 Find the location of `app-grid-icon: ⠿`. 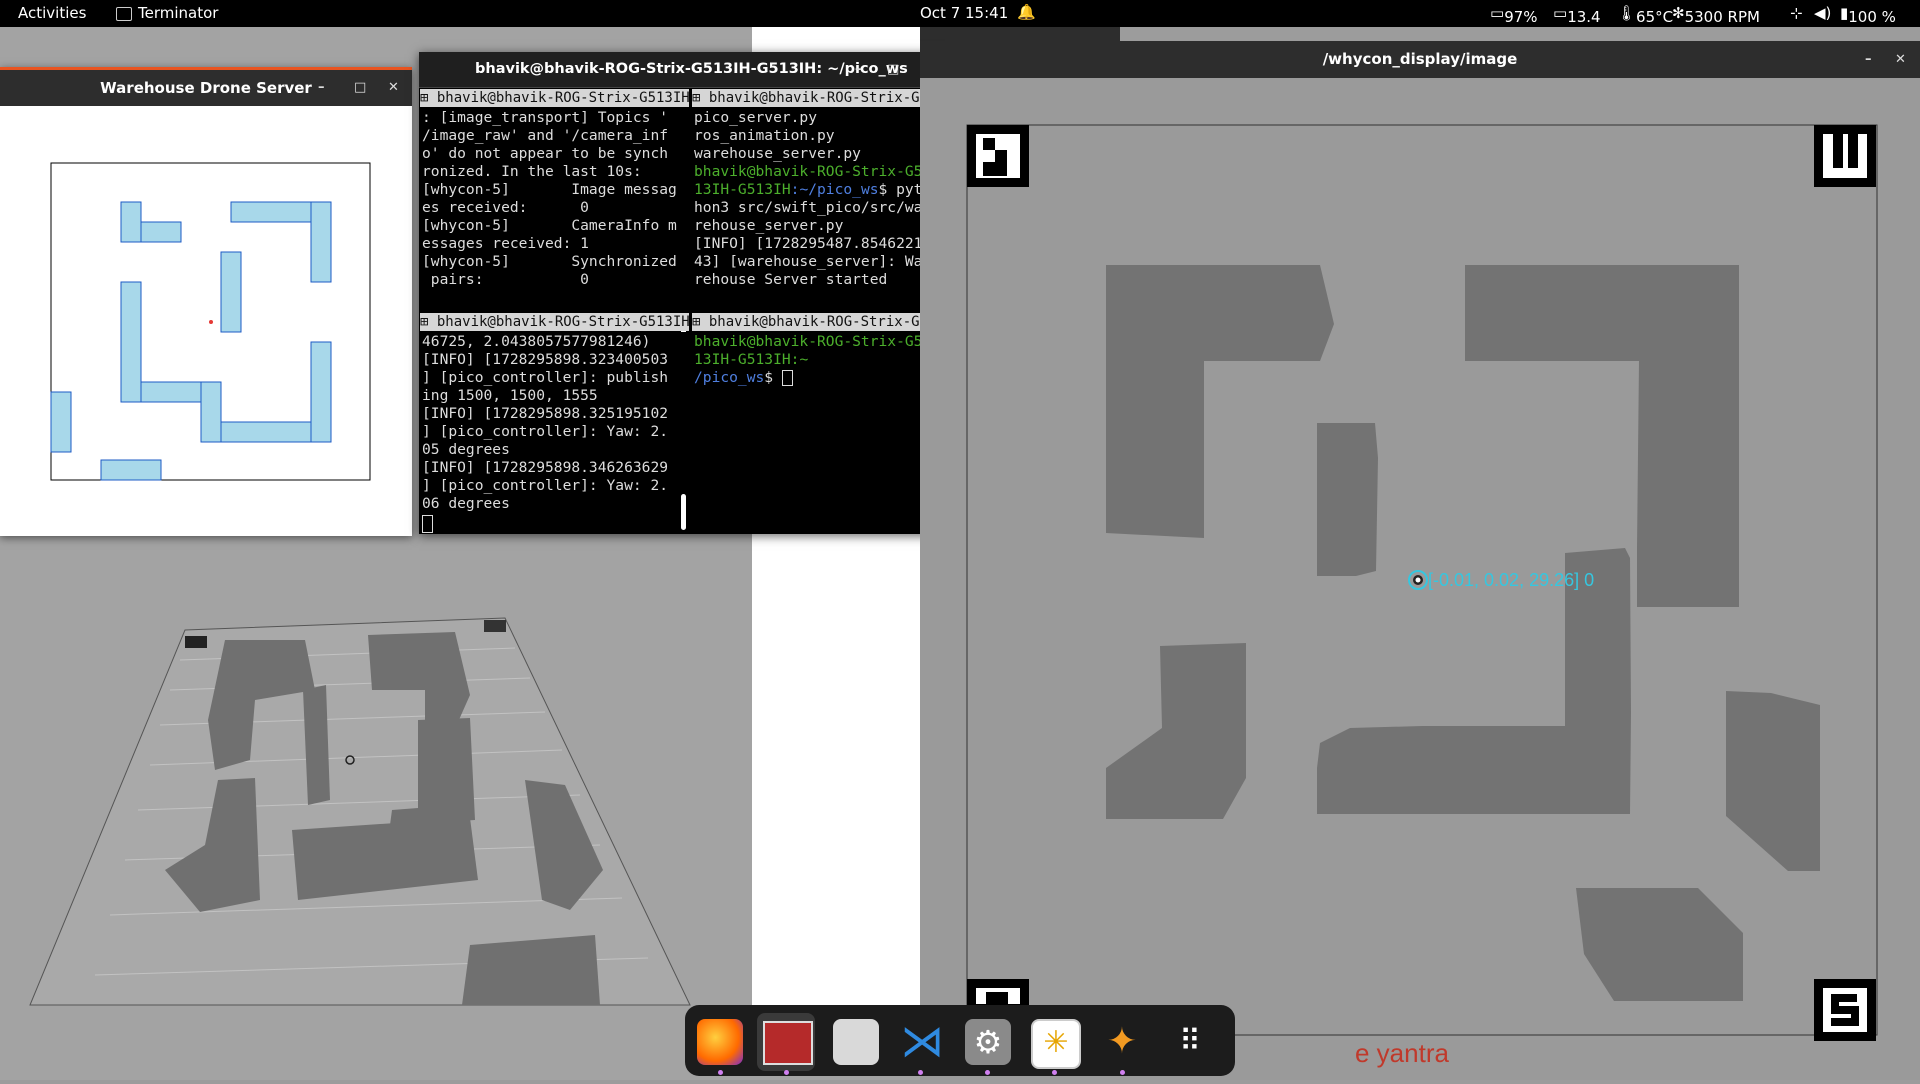

app-grid-icon: ⠿ is located at coordinates (1190, 1042).